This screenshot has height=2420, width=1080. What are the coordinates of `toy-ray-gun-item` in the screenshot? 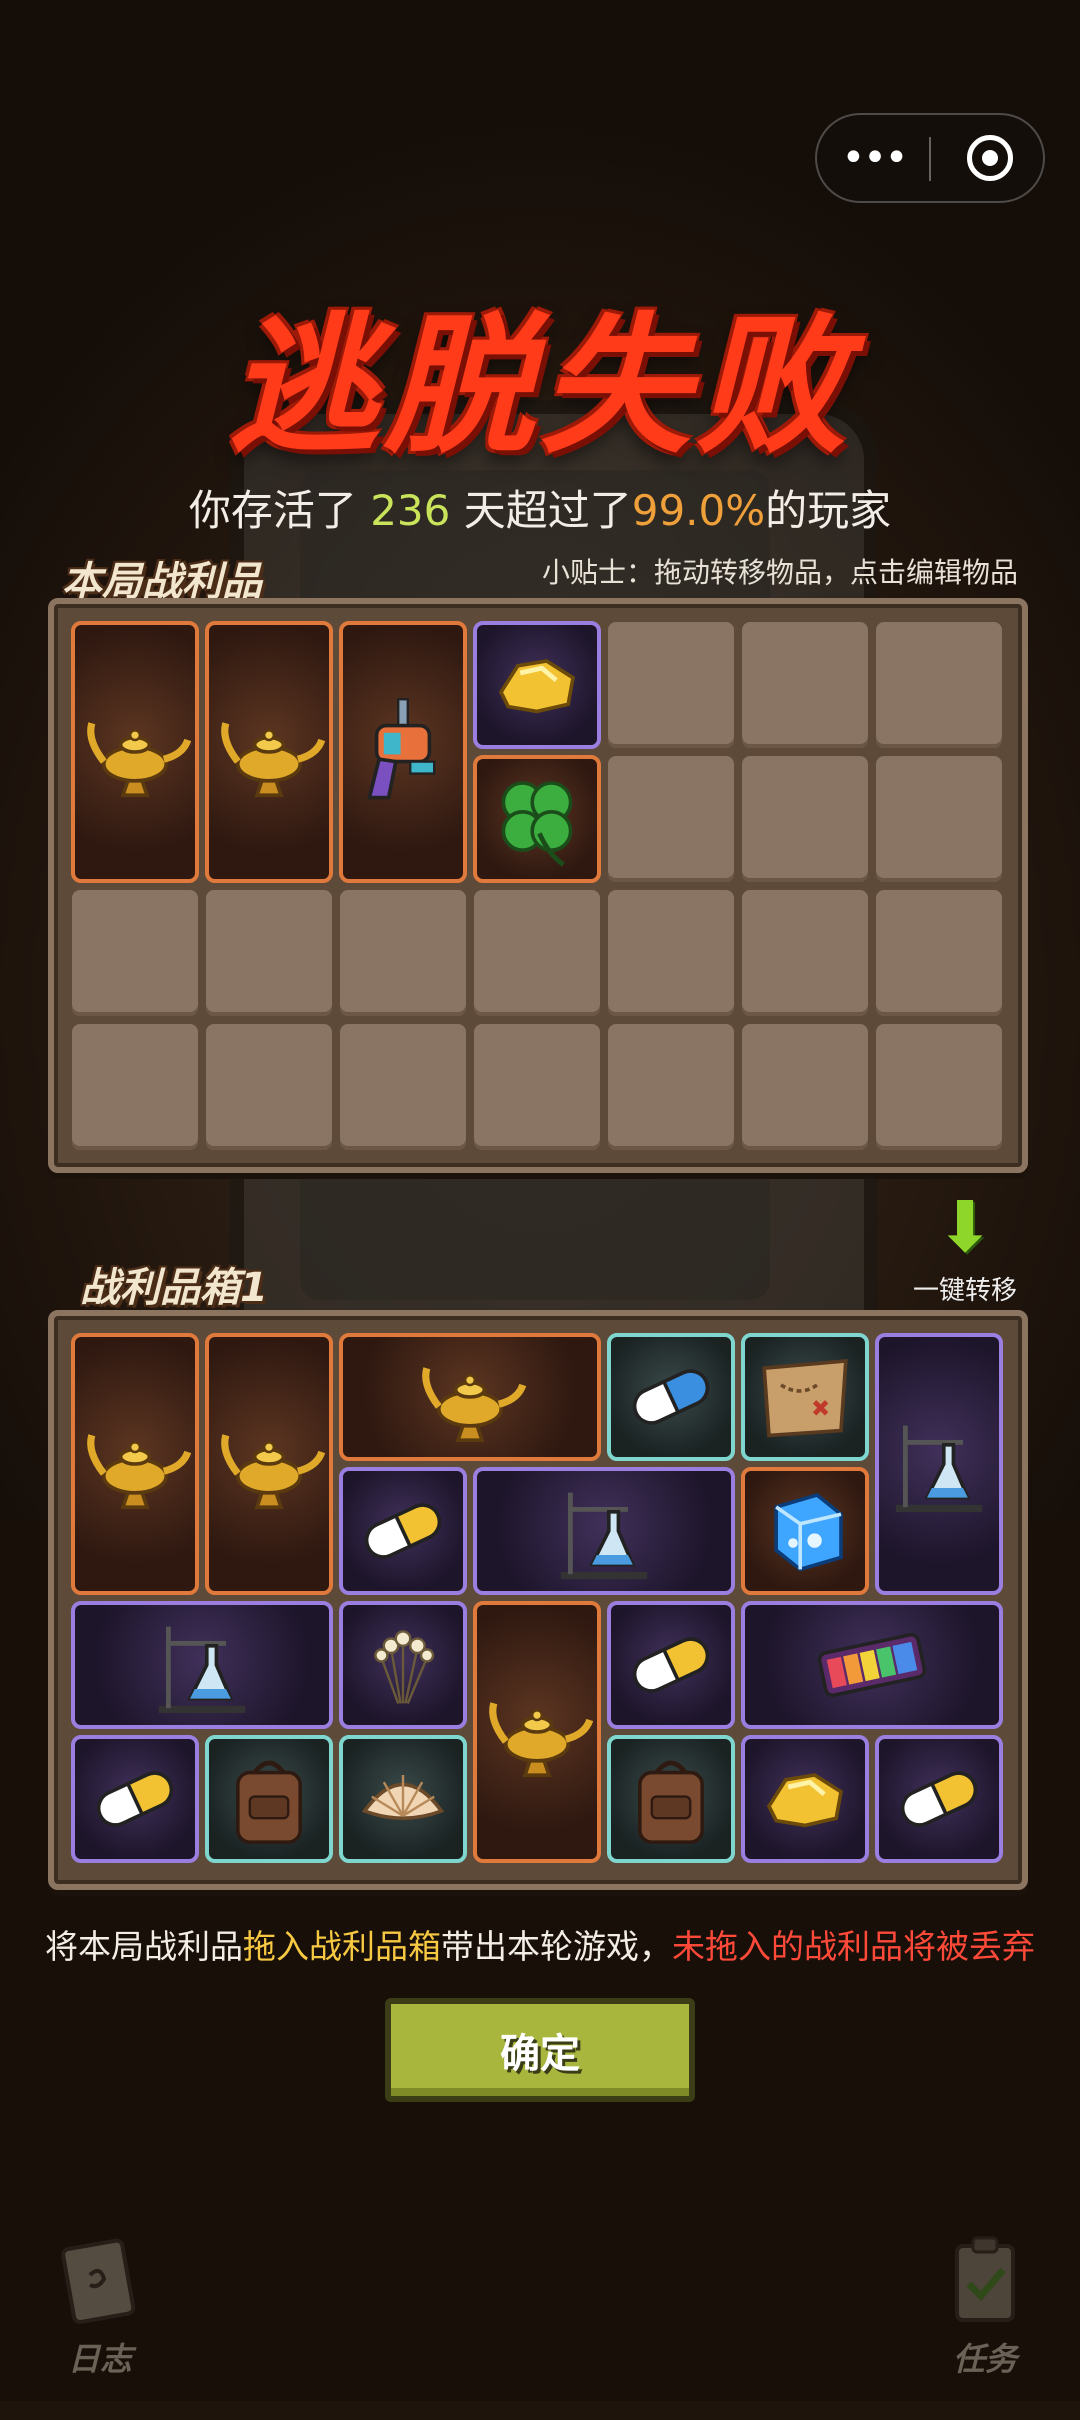 It's located at (403, 752).